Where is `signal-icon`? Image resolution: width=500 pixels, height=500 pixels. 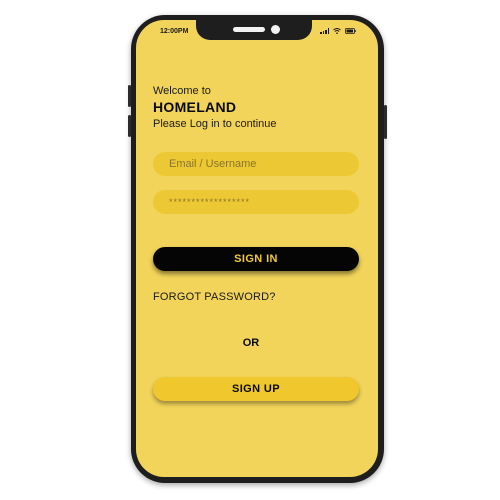 signal-icon is located at coordinates (324, 31).